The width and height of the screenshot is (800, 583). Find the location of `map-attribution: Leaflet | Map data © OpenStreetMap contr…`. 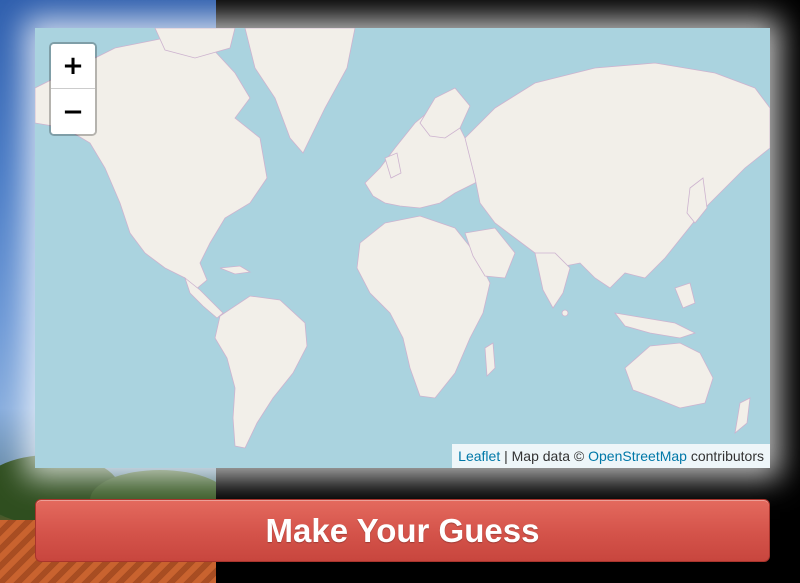

map-attribution: Leaflet | Map data © OpenStreetMap contr… is located at coordinates (611, 456).